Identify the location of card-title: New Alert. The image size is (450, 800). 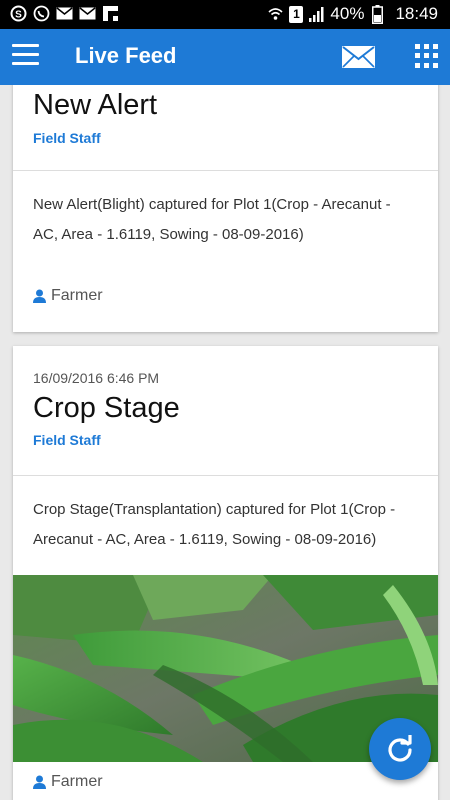
(95, 105).